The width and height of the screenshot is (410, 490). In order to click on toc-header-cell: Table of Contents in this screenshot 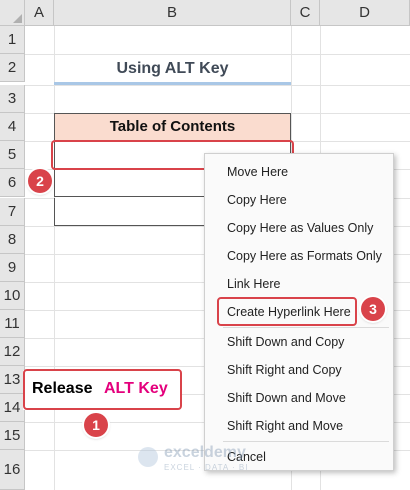, I will do `click(172, 127)`.